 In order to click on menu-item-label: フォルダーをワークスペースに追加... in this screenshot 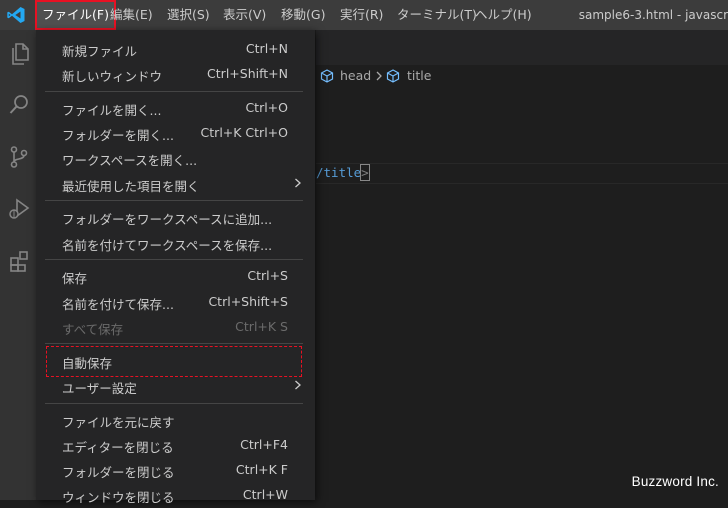, I will do `click(167, 219)`.